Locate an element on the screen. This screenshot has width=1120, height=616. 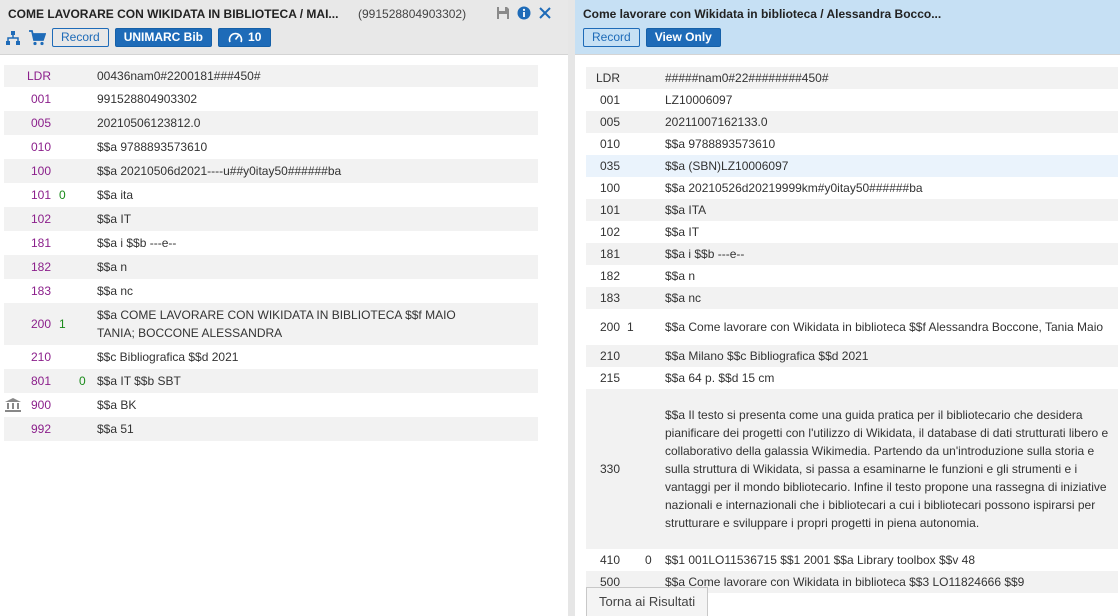
field-content: $$a Milano $$c Bibliografica $$d 2021 is located at coordinates (767, 356).